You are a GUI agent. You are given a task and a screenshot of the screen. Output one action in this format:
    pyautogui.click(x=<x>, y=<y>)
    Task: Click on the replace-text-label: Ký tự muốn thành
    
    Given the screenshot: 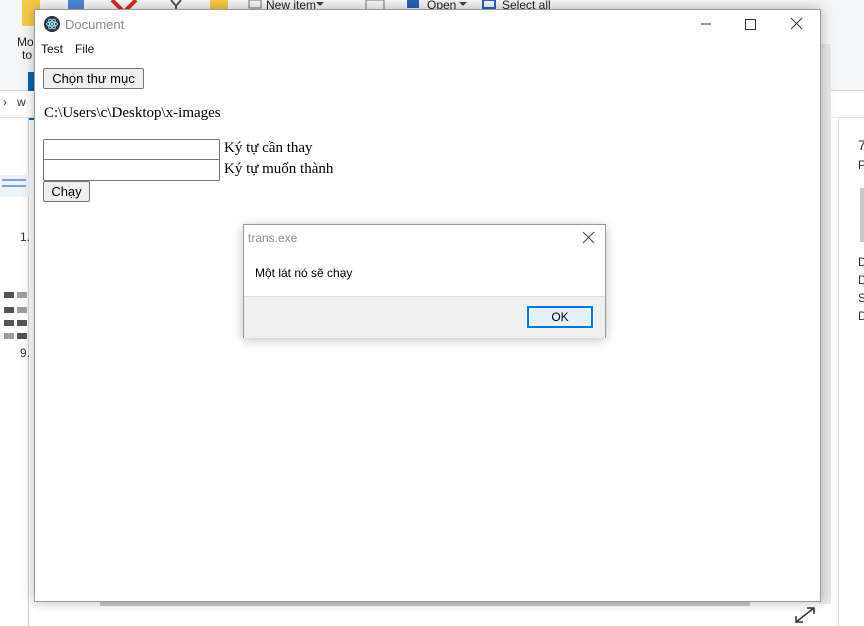 What is the action you would take?
    pyautogui.click(x=279, y=169)
    